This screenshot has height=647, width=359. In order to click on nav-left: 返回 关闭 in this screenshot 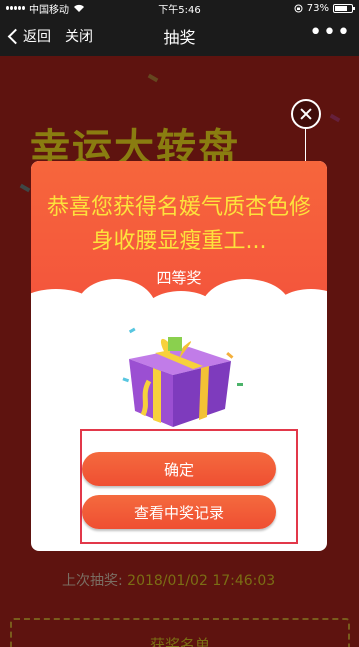, I will do `click(49, 36)`.